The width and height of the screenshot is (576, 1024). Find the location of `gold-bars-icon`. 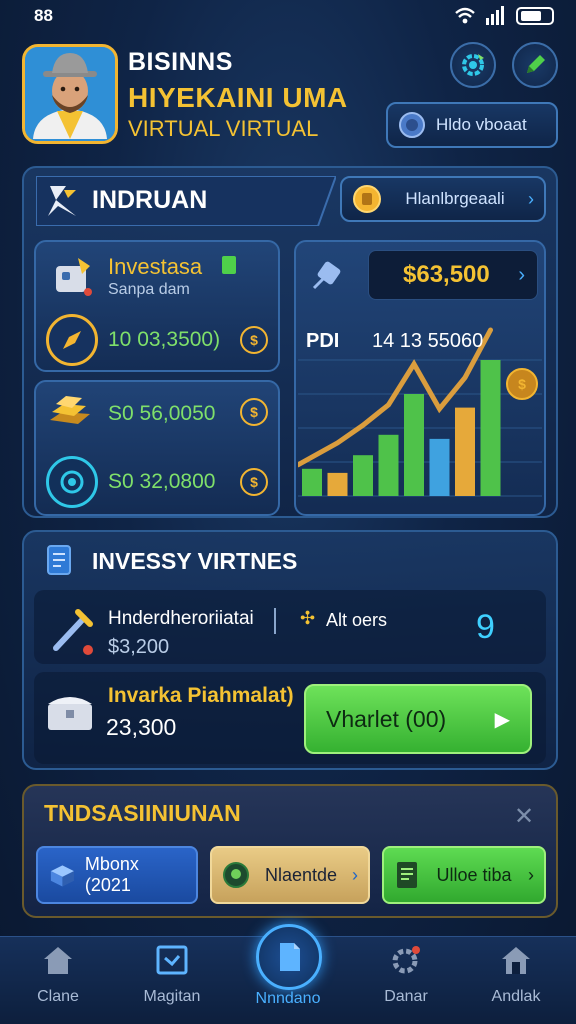

gold-bars-icon is located at coordinates (70, 410).